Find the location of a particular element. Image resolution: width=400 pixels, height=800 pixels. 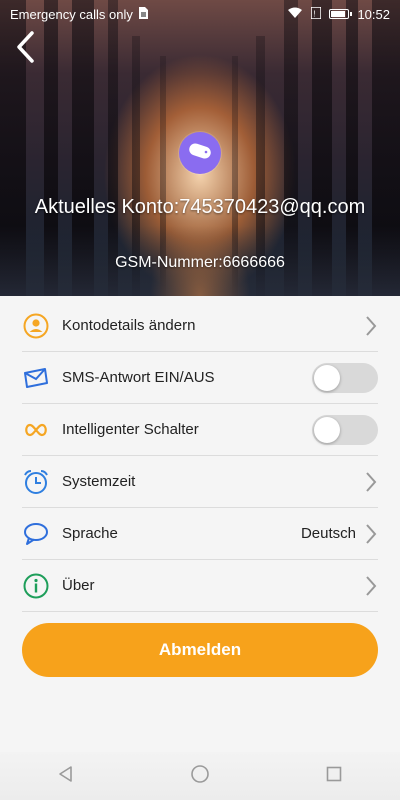

back-triangle-icon is located at coordinates (66, 776).